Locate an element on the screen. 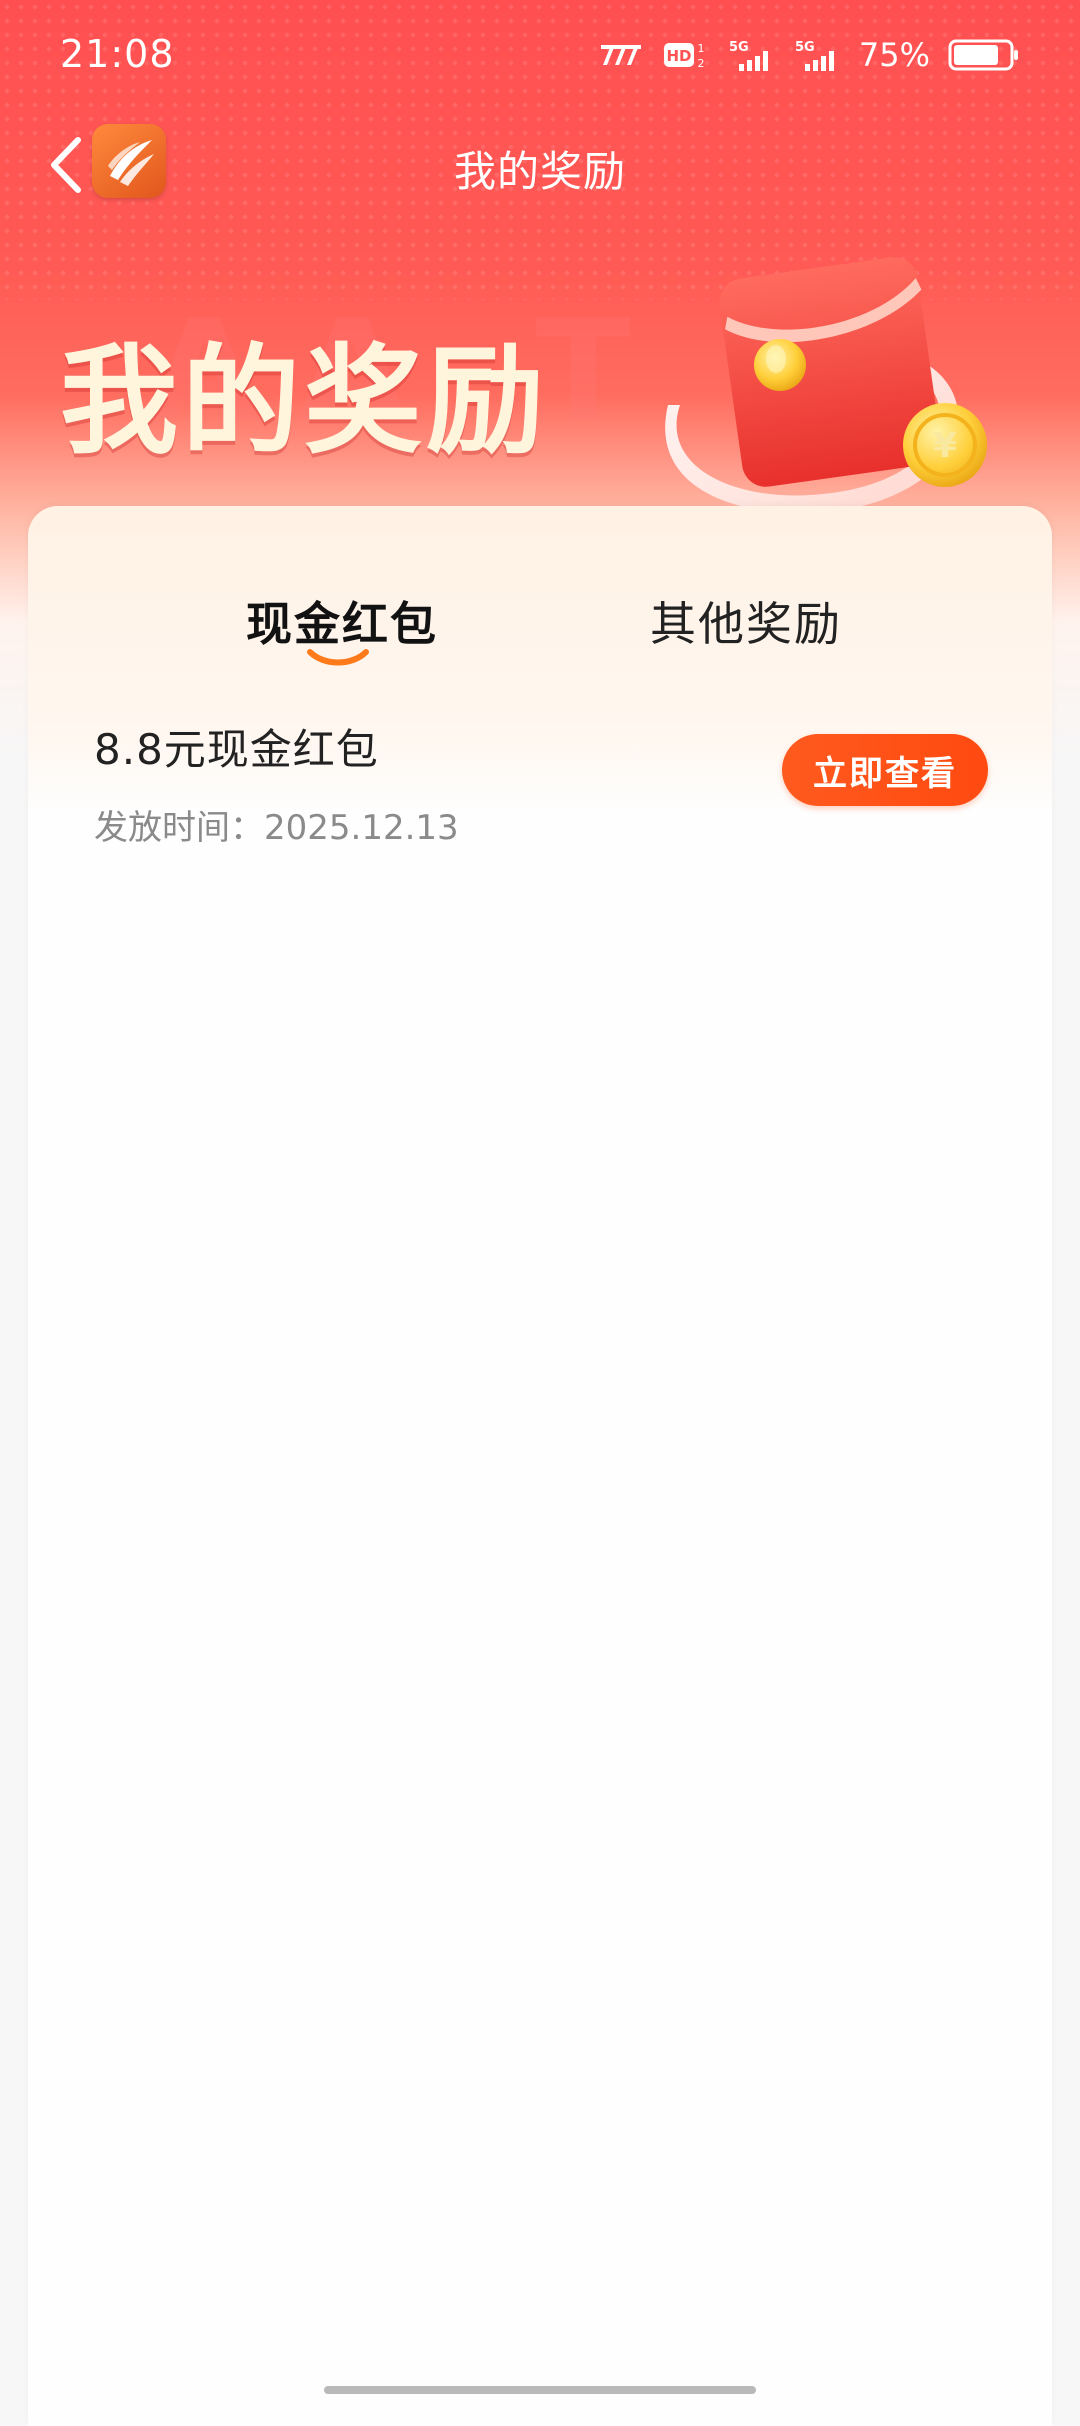 This screenshot has height=2426, width=1080. status-bar: 21:08 HD 1 2 5G 5G 75% is located at coordinates (540, 58).